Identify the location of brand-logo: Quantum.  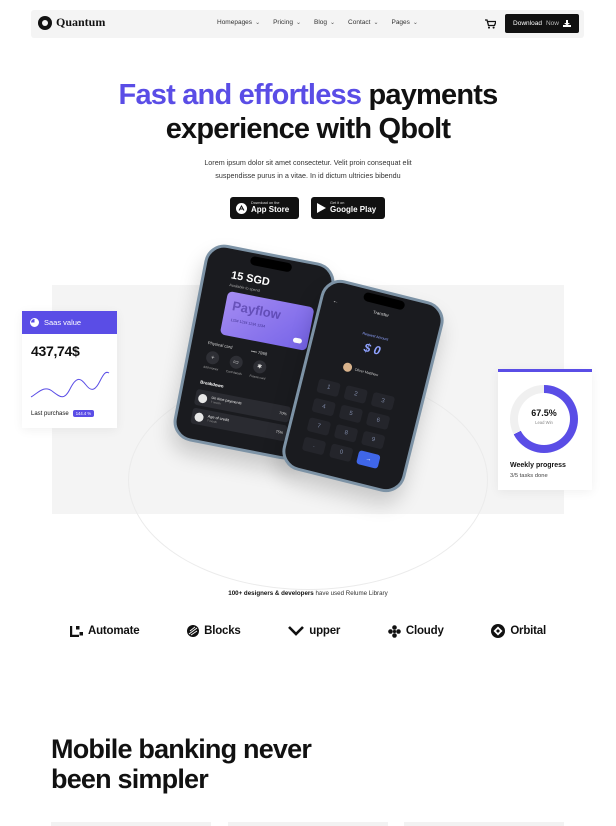
(71, 22).